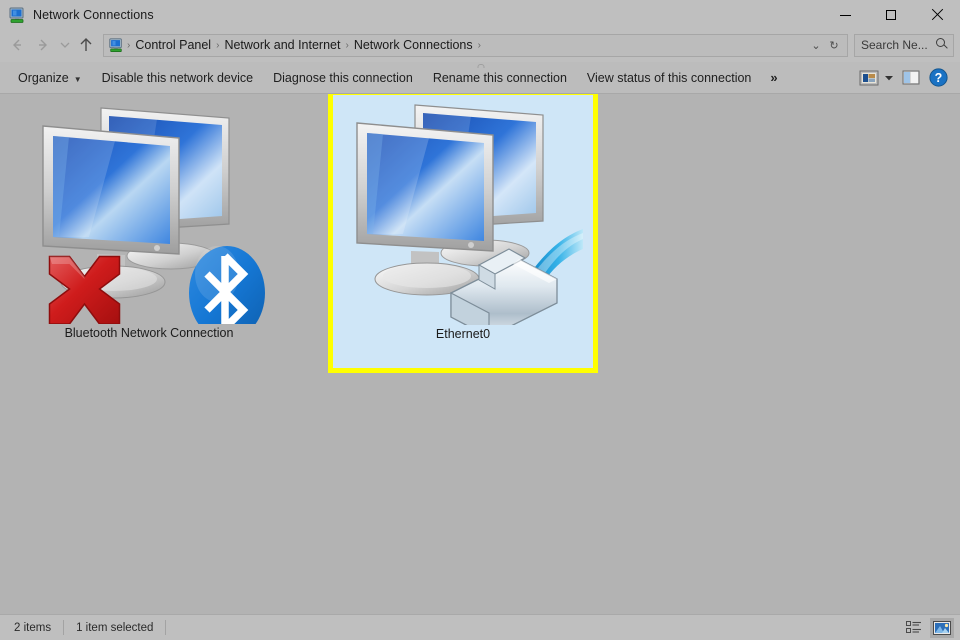 Image resolution: width=960 pixels, height=640 pixels. Describe the element at coordinates (481, 65) in the screenshot. I see `ribbon-expand-handle` at that location.